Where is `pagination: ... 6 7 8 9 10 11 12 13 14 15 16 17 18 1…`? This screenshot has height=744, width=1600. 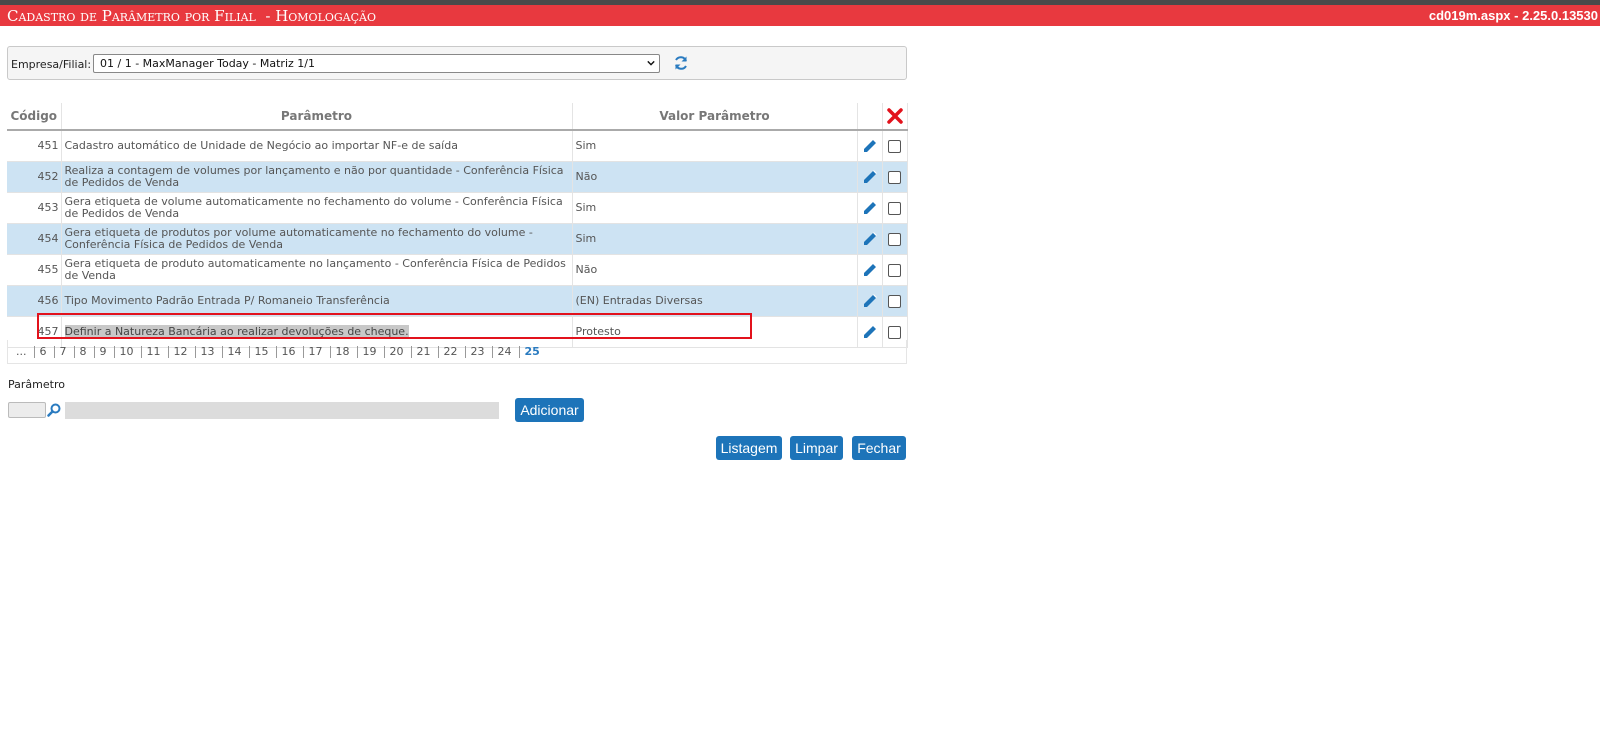 pagination: ... 6 7 8 9 10 11 12 13 14 15 16 17 18 1… is located at coordinates (279, 354).